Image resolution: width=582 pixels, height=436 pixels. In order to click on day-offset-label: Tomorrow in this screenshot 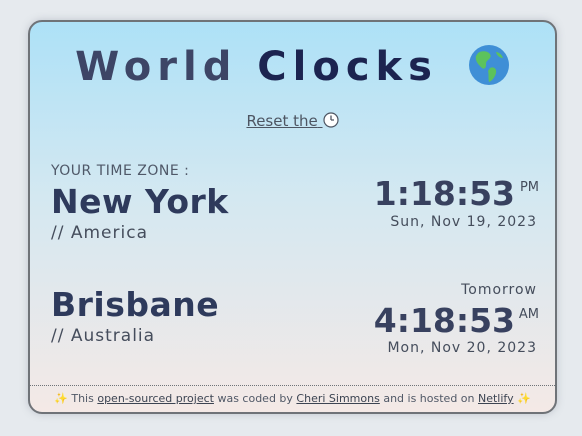, I will do `click(499, 290)`.